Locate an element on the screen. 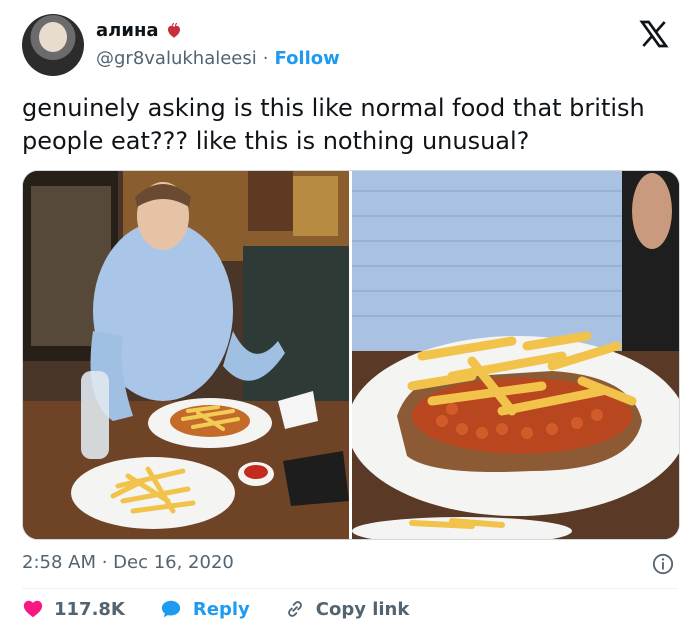 The image size is (700, 642). avatar is located at coordinates (53, 45).